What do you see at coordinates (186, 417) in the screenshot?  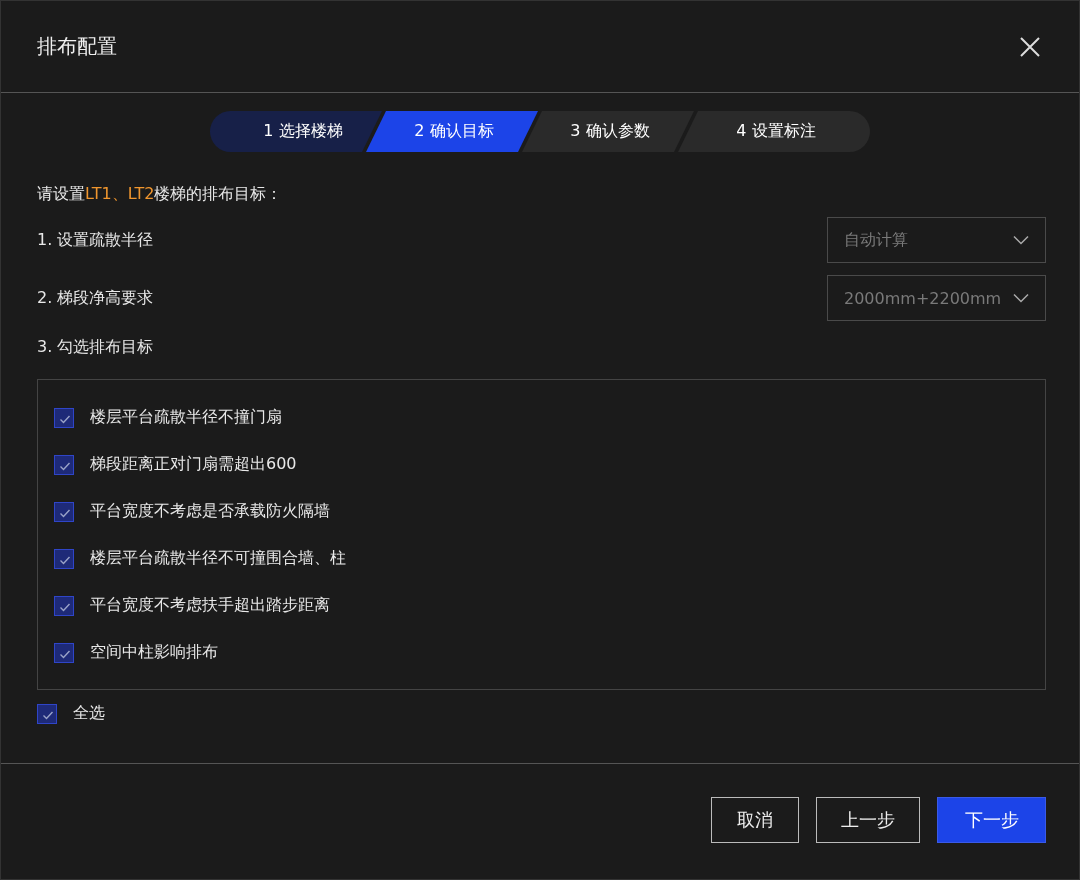 I see `checkbox-label: 楼层平台疏散半径不撞门扇` at bounding box center [186, 417].